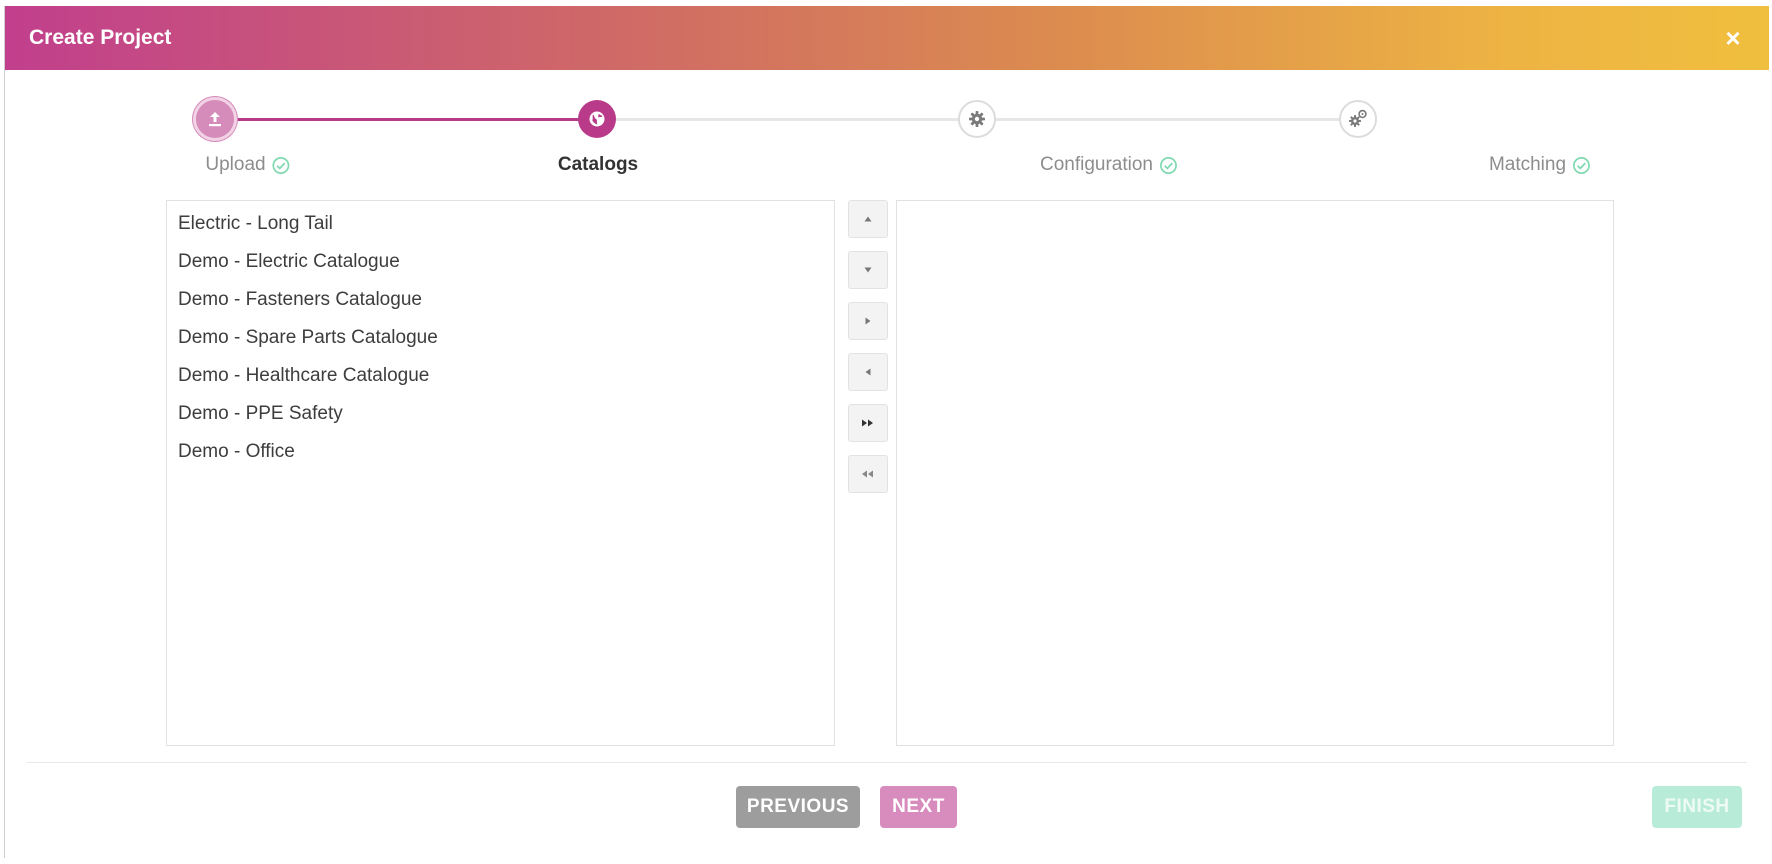  I want to click on gear-icon, so click(977, 119).